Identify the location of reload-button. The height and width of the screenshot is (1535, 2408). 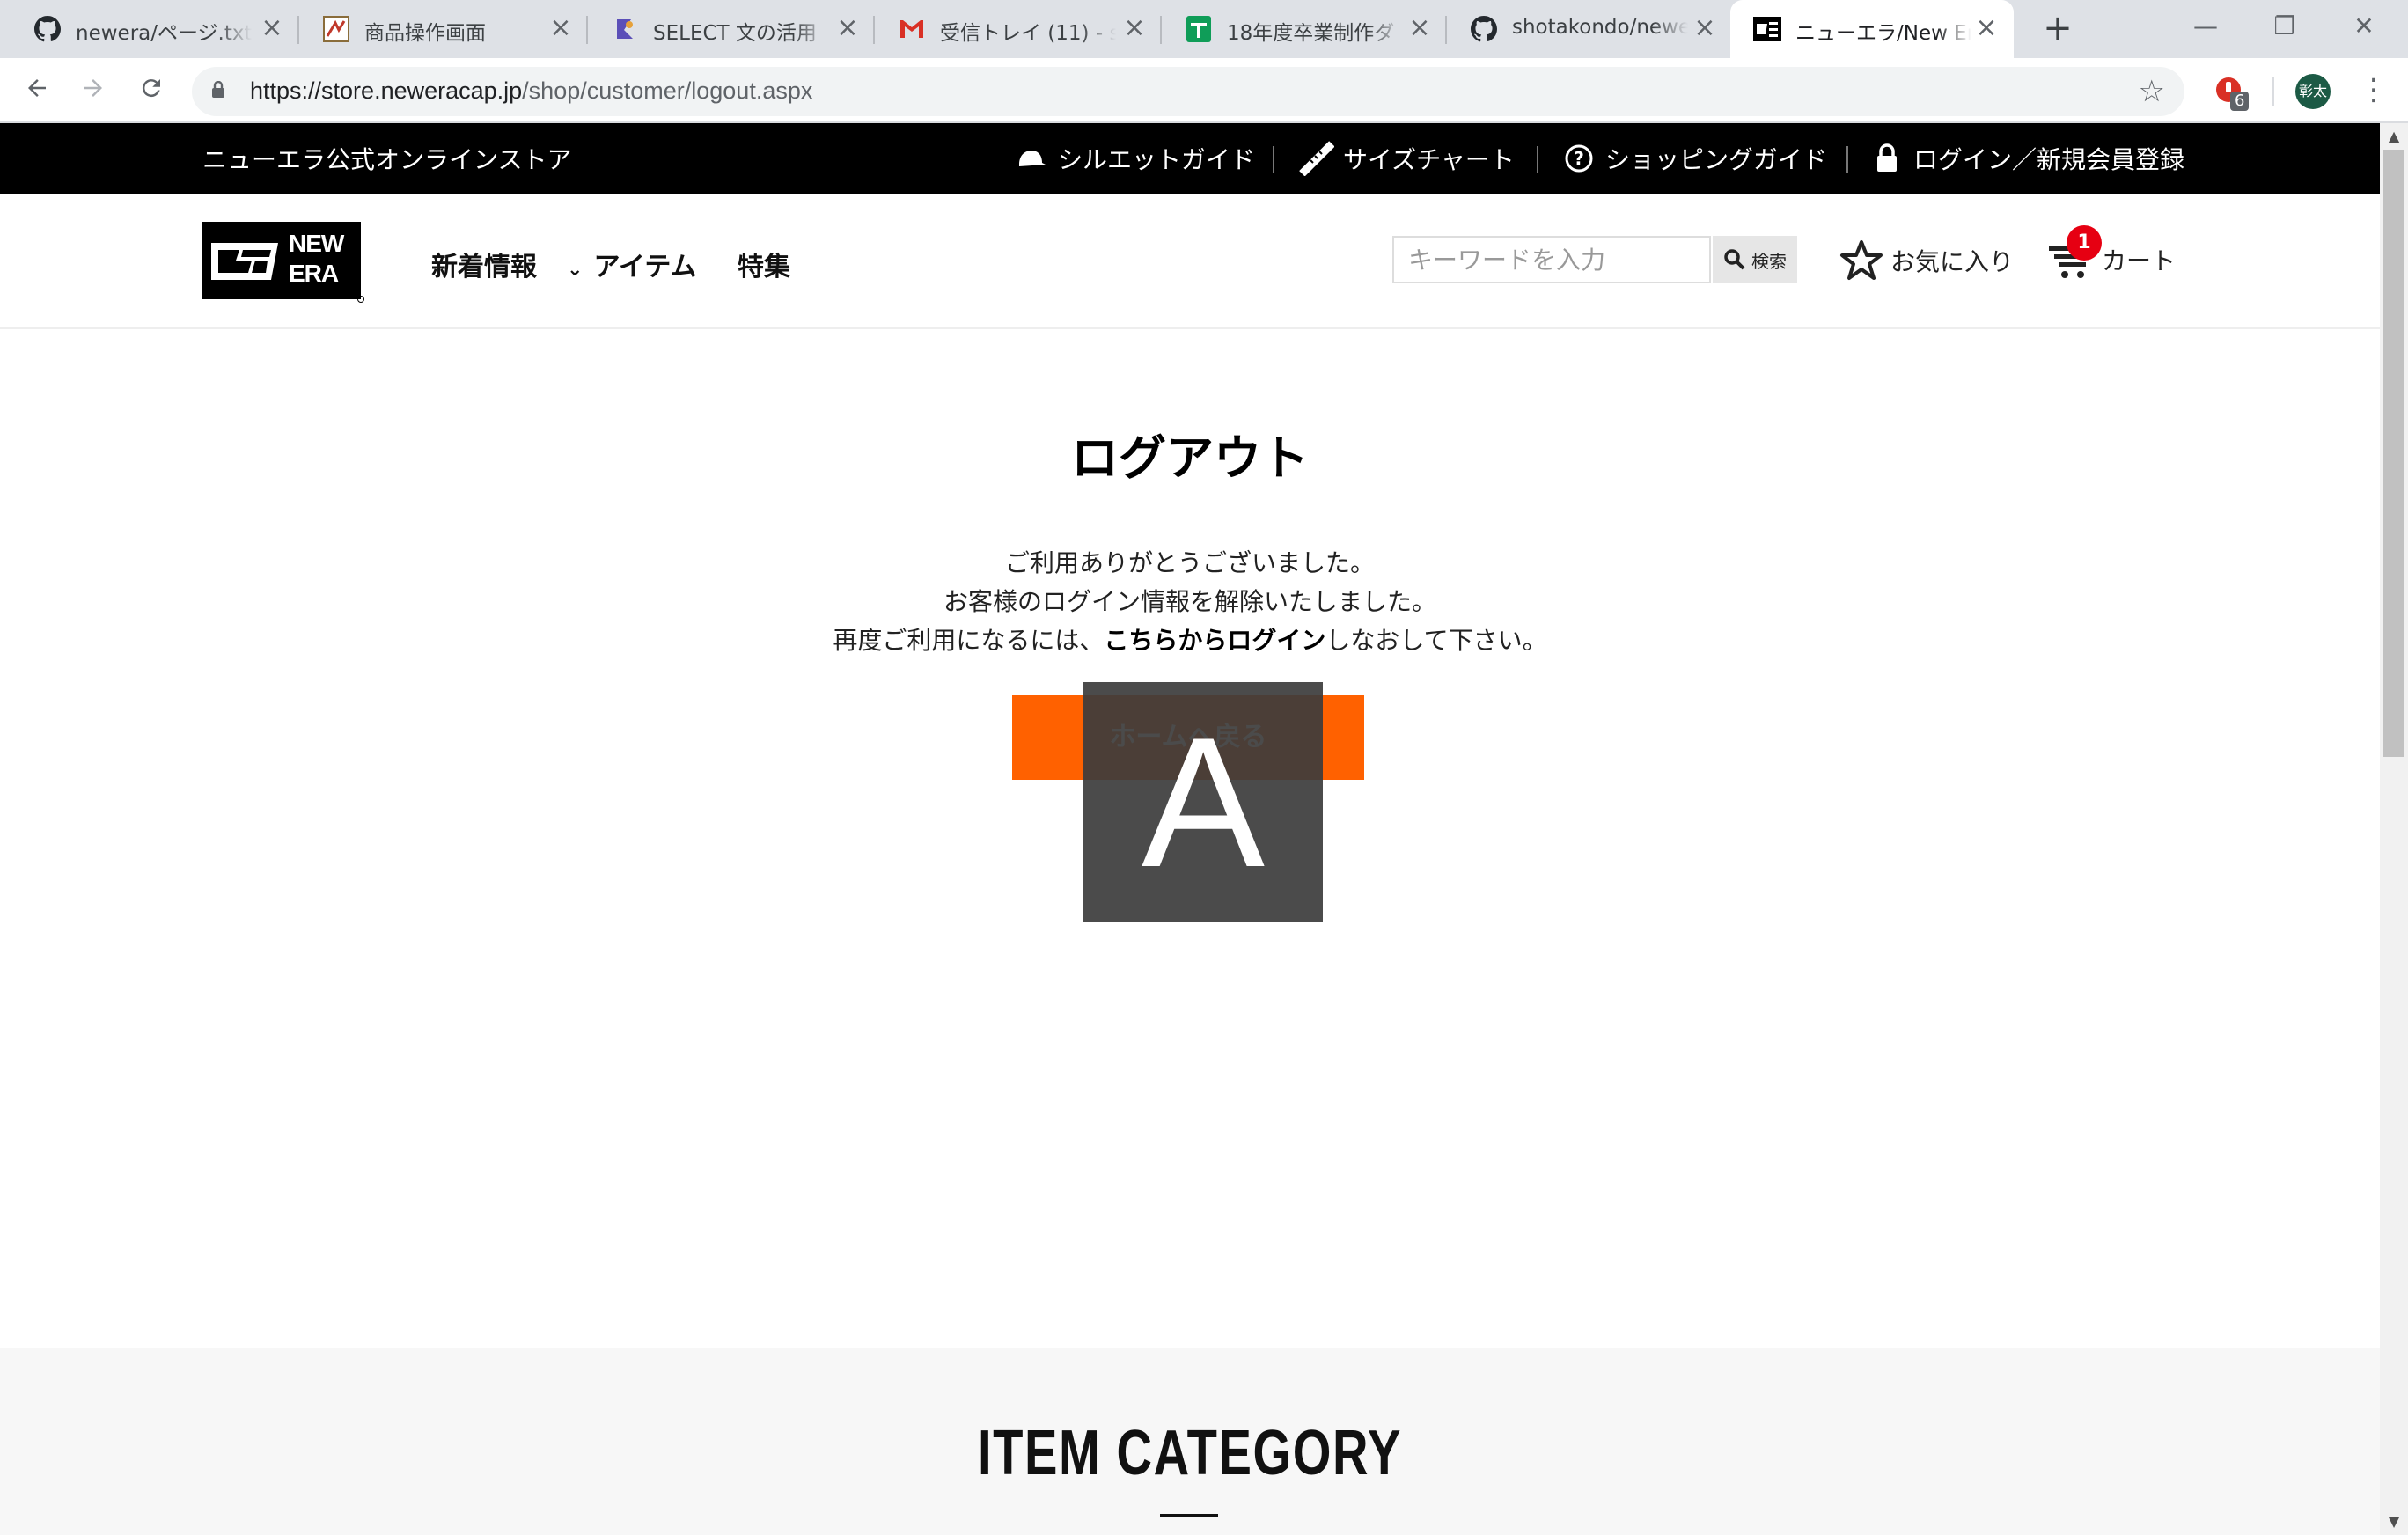
(151, 91).